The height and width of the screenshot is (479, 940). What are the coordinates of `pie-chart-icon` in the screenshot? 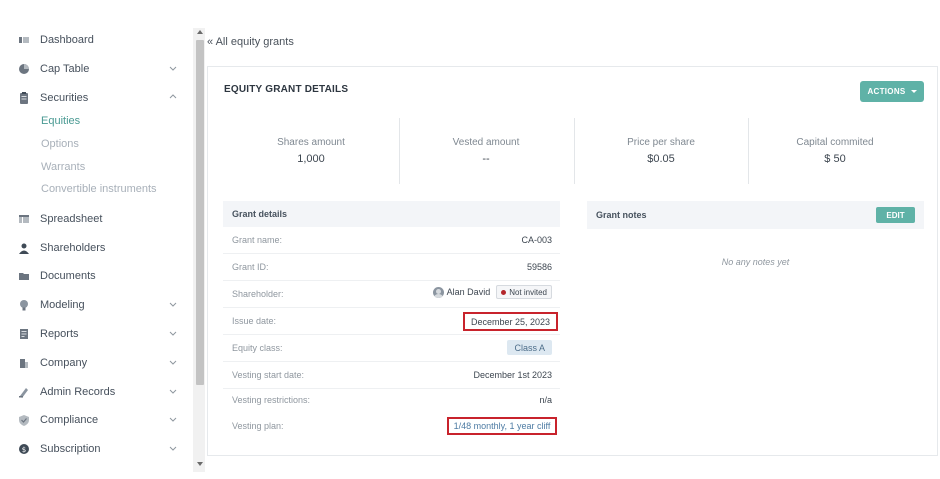 It's located at (24, 69).